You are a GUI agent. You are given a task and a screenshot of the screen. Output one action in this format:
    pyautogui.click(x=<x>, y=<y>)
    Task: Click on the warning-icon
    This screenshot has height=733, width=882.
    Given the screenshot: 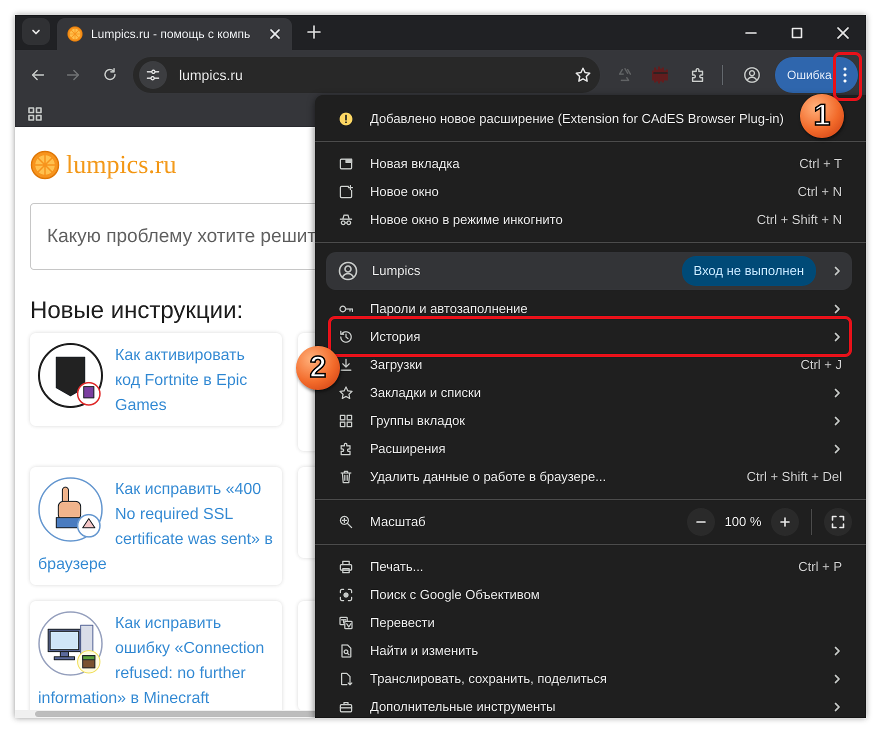 What is the action you would take?
    pyautogui.click(x=346, y=119)
    